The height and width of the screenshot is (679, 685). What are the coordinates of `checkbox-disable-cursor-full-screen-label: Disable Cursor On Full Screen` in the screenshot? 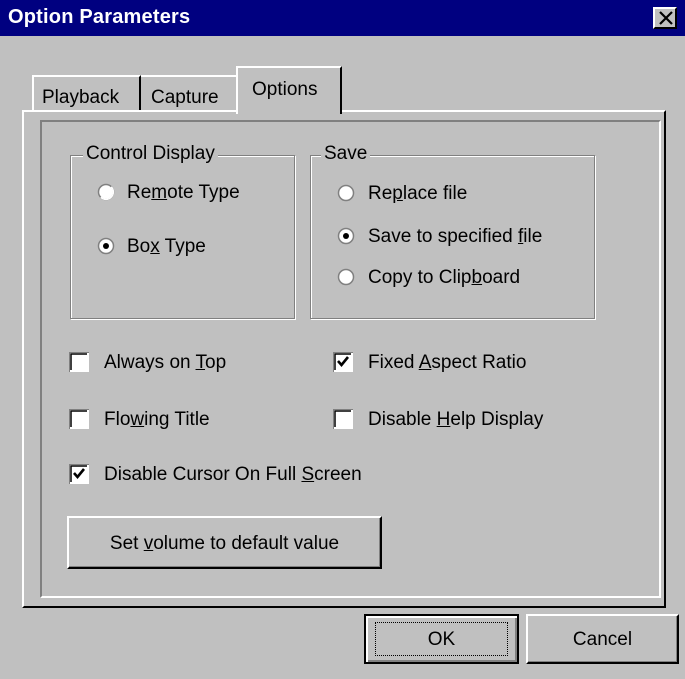 It's located at (233, 474).